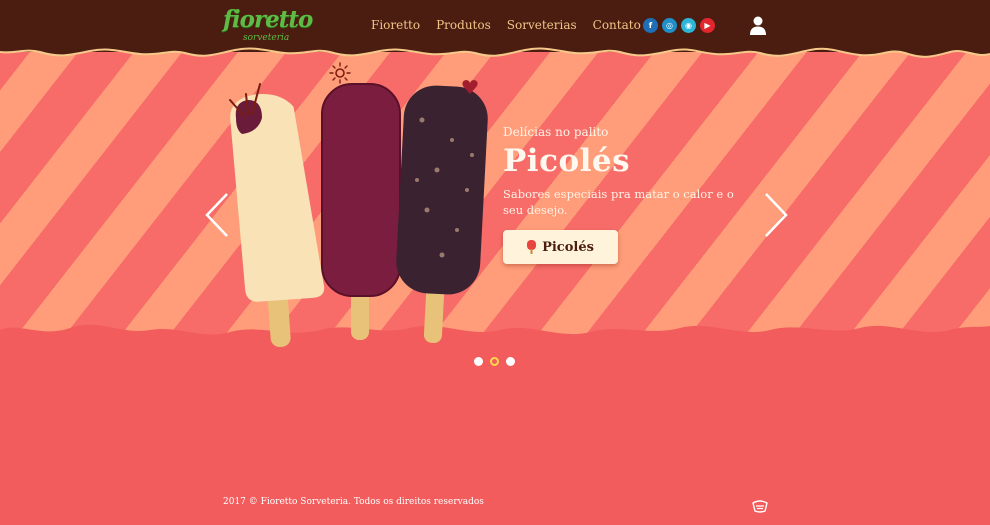 This screenshot has height=525, width=990. What do you see at coordinates (217, 215) in the screenshot?
I see `chevron-left-icon` at bounding box center [217, 215].